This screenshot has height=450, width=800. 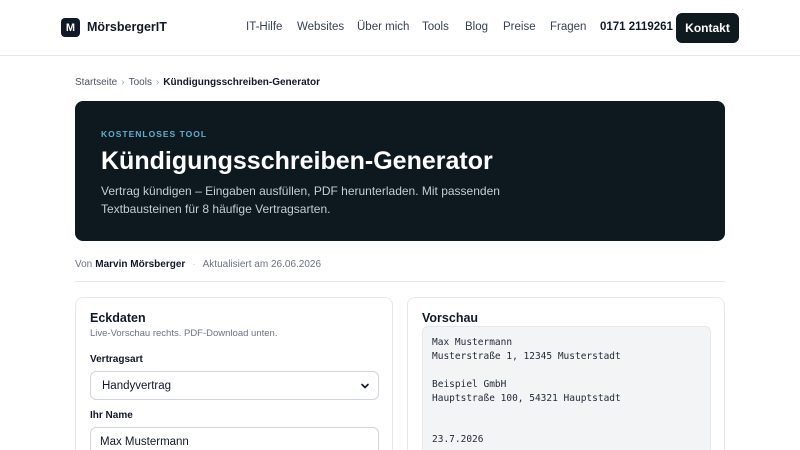 I want to click on preview-line: Musterstraße 1, 12345 Musterstadt, so click(x=526, y=356).